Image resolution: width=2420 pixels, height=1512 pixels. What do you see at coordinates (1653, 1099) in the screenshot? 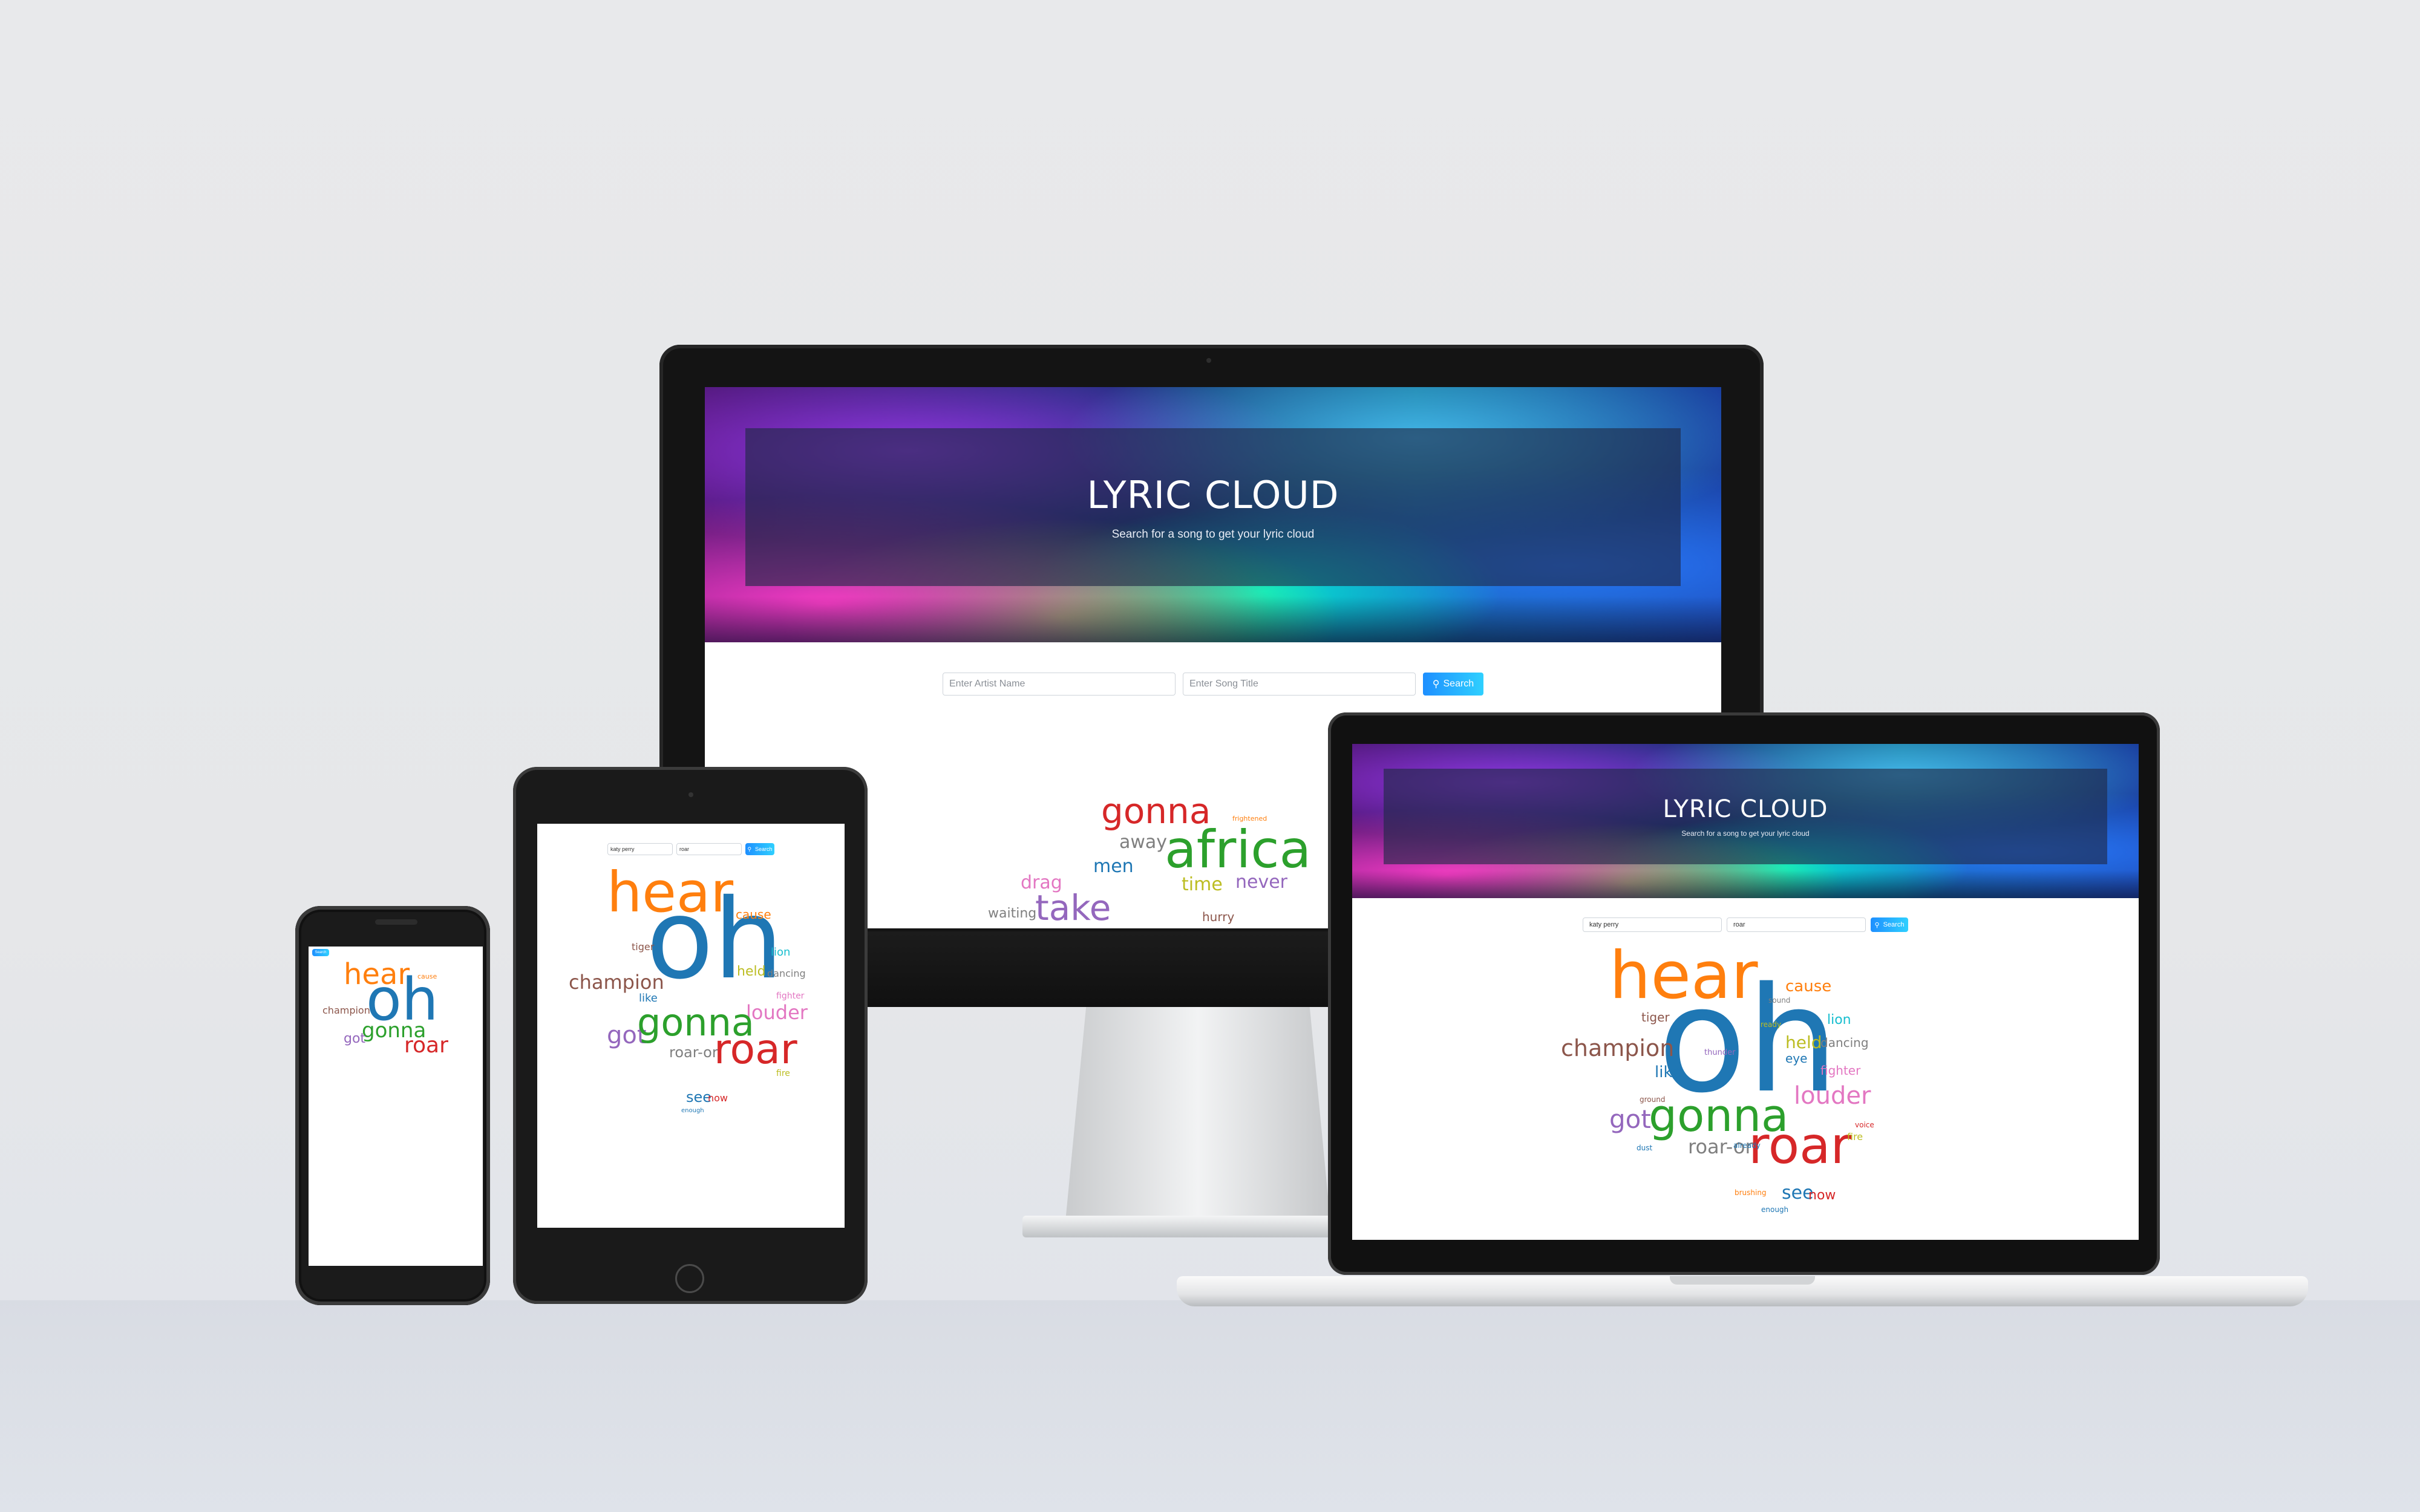
I see `cloud-word: ground` at bounding box center [1653, 1099].